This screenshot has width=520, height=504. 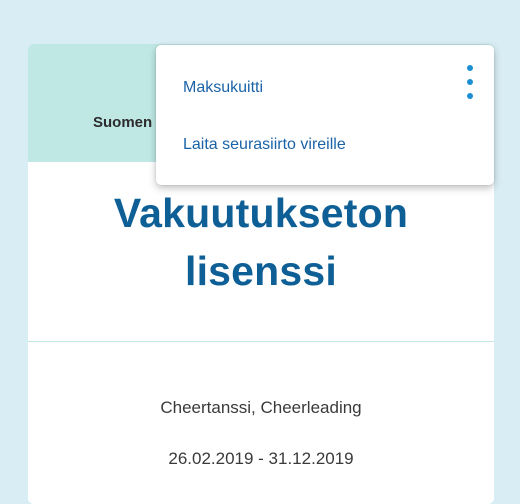 I want to click on menu-item-payment-receipt: Maksukuitti, so click(x=223, y=88).